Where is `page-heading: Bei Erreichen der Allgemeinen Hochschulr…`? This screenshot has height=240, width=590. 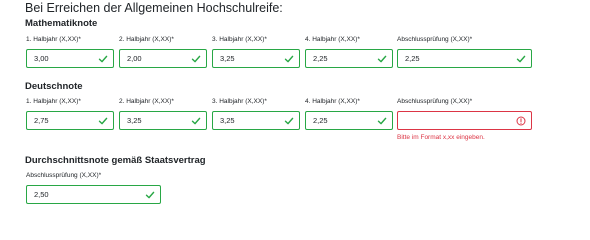 page-heading: Bei Erreichen der Allgemeinen Hochschulr… is located at coordinates (154, 8).